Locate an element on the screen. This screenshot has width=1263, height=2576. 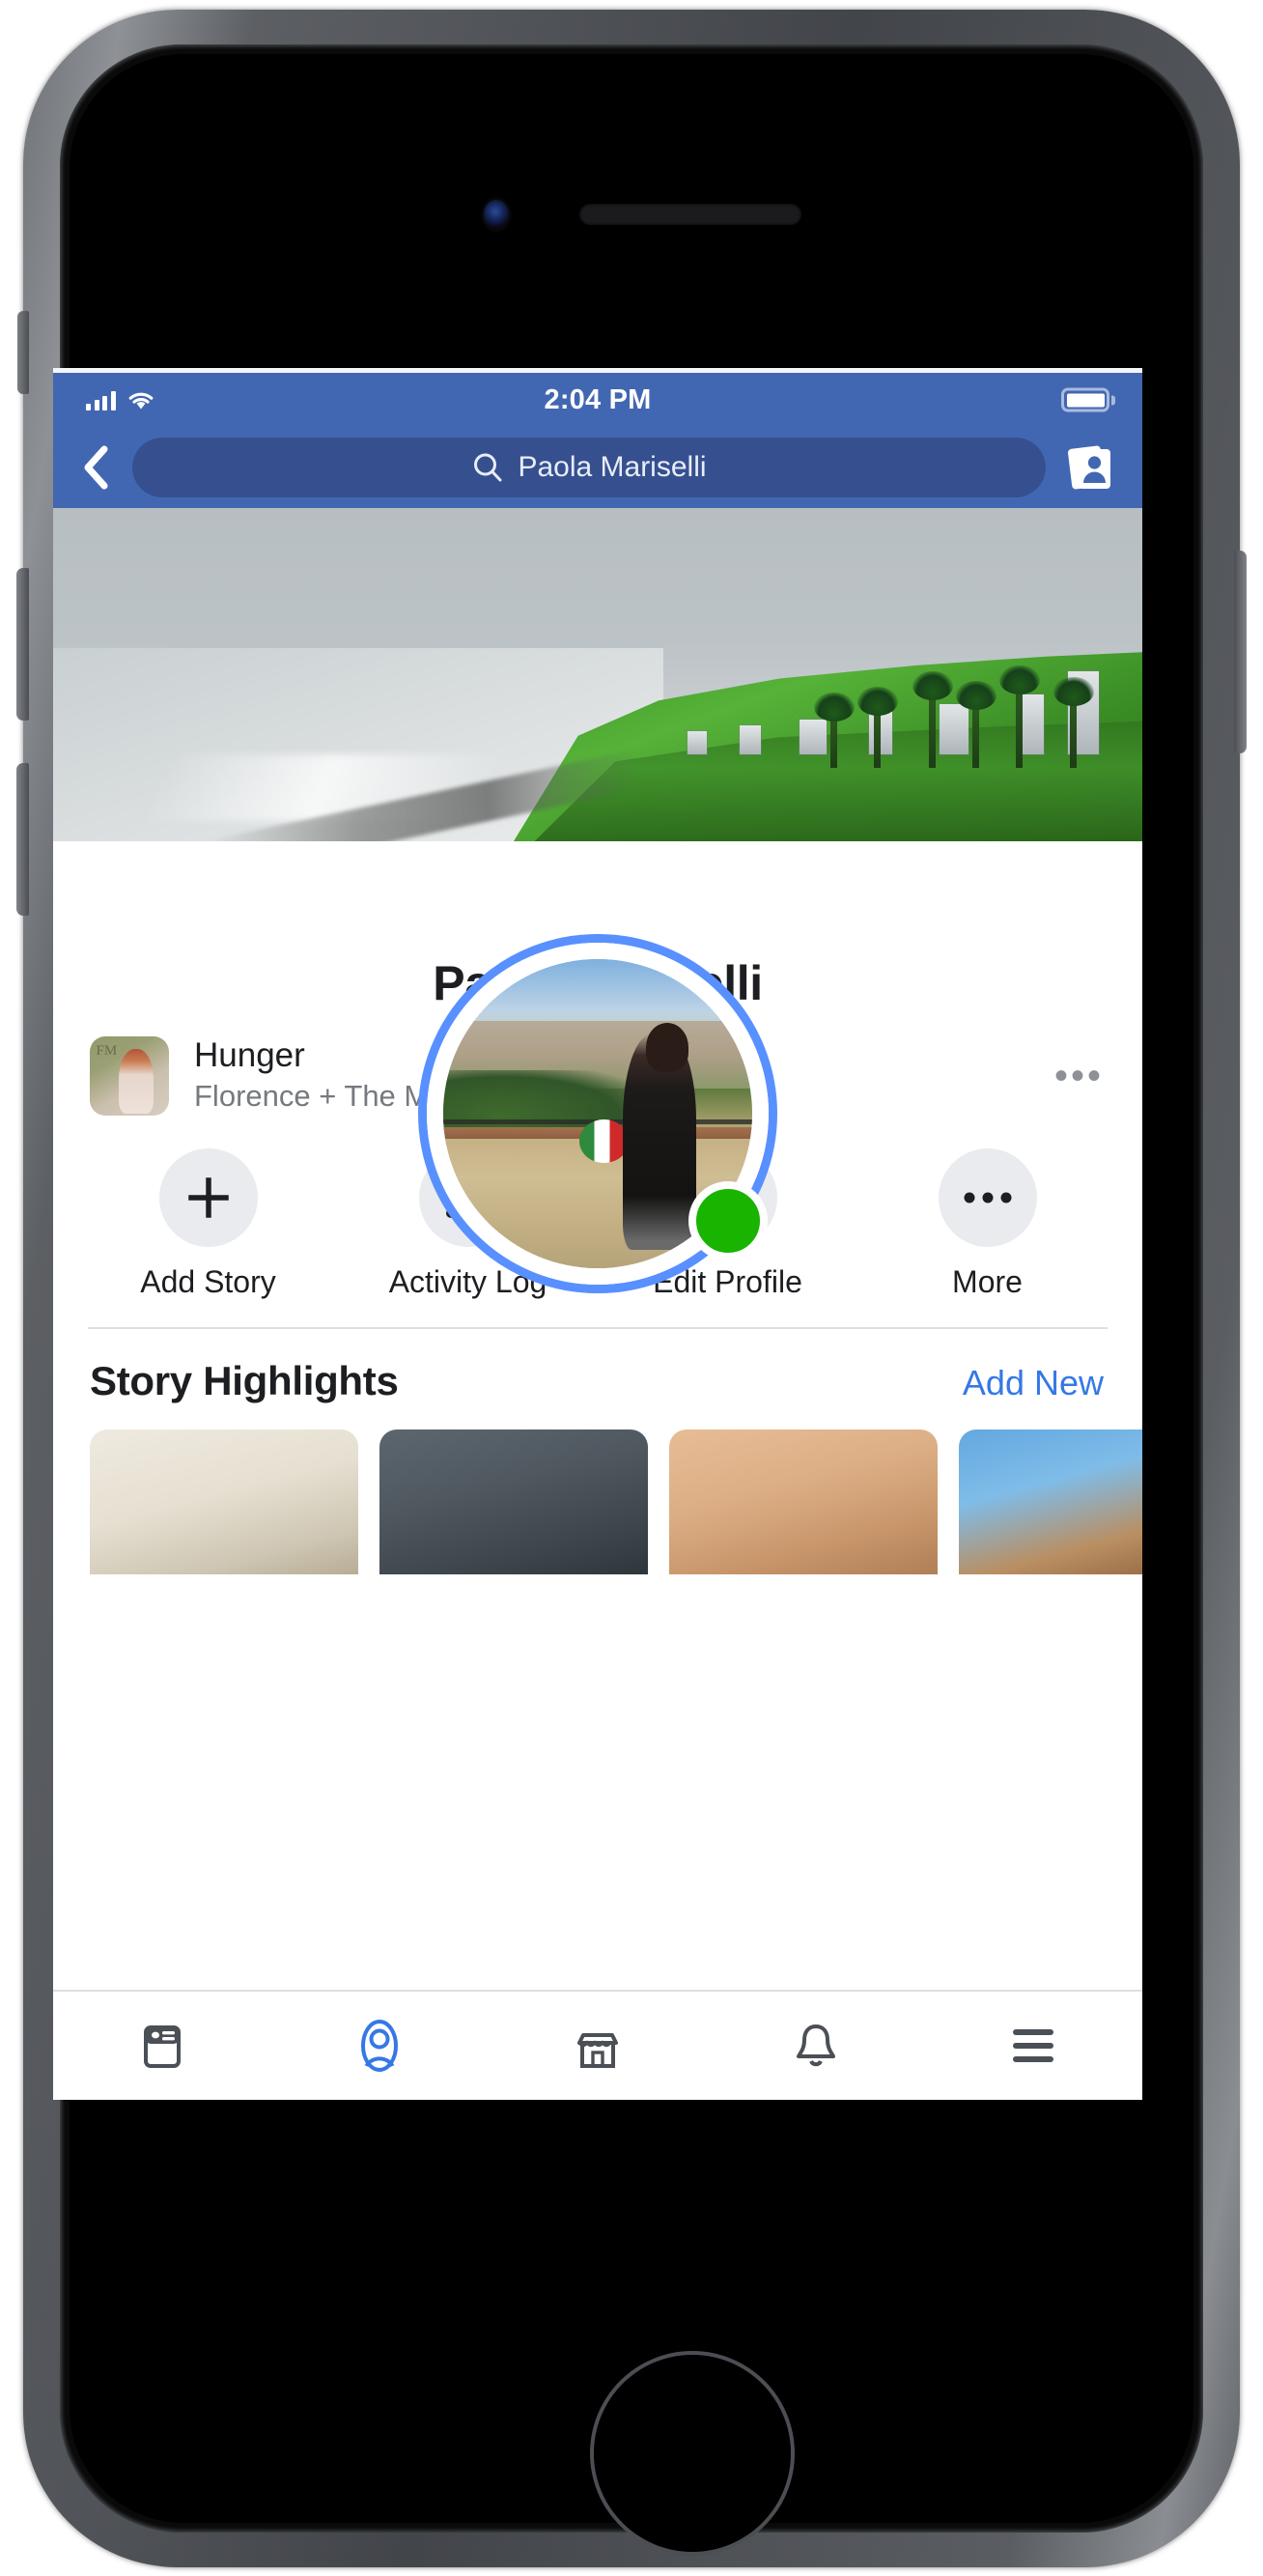
front-camera-icon is located at coordinates (496, 214).